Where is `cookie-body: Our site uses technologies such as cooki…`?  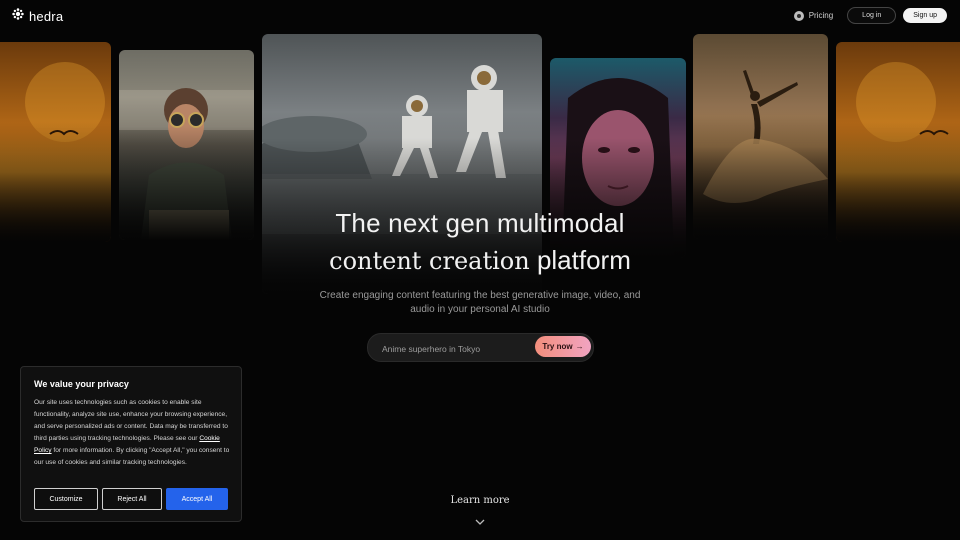 cookie-body: Our site uses technologies such as cooki… is located at coordinates (132, 433).